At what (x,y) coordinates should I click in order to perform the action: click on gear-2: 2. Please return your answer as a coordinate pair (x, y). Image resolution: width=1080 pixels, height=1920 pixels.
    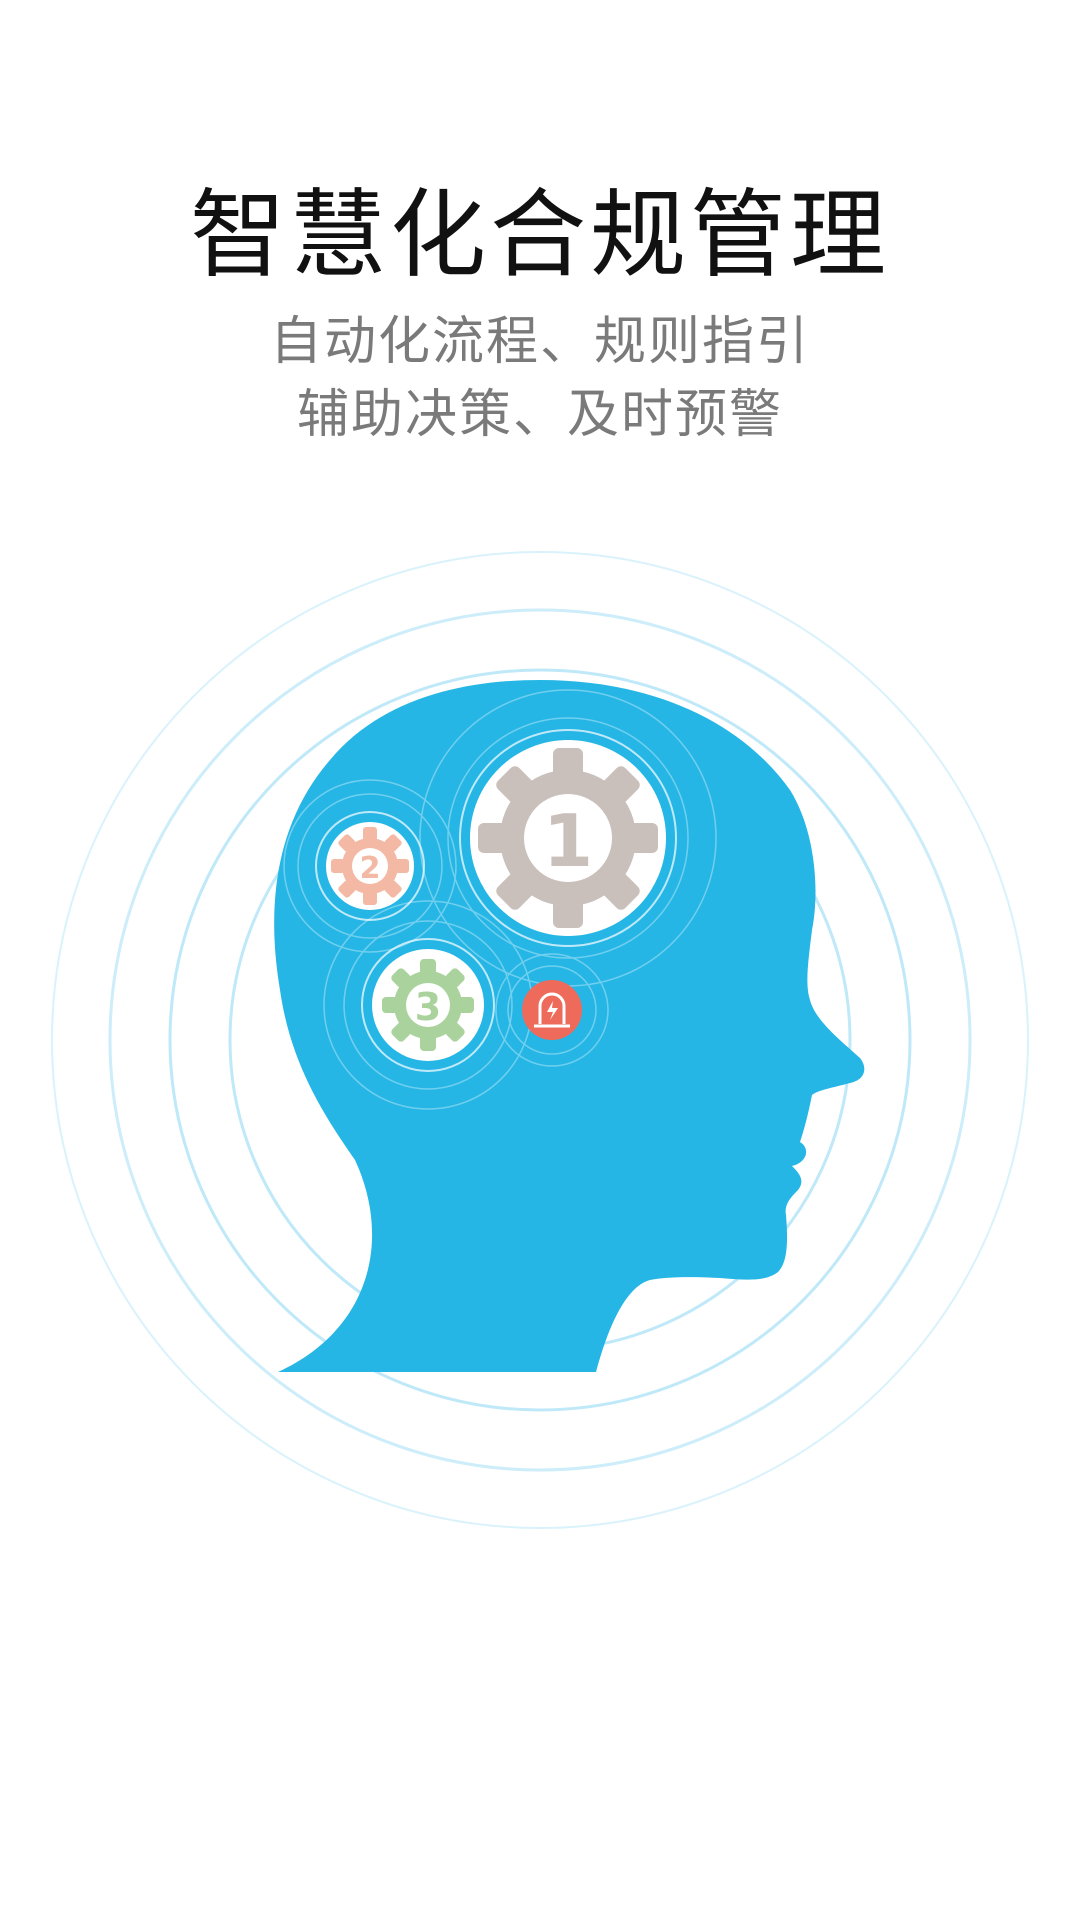
    Looking at the image, I should click on (370, 866).